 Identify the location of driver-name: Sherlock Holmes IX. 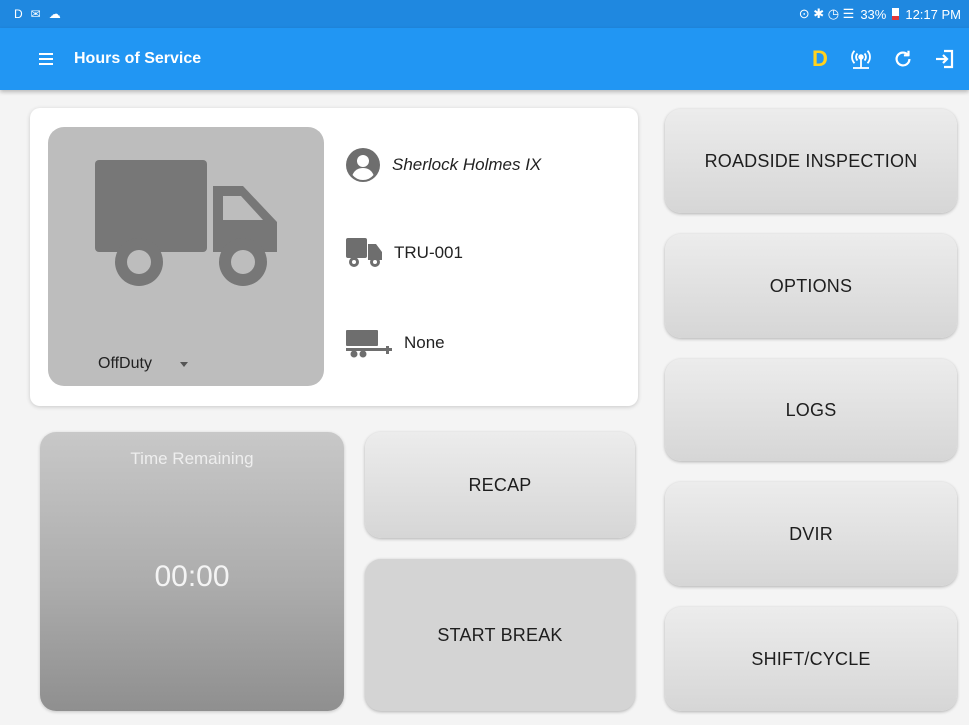
(467, 164).